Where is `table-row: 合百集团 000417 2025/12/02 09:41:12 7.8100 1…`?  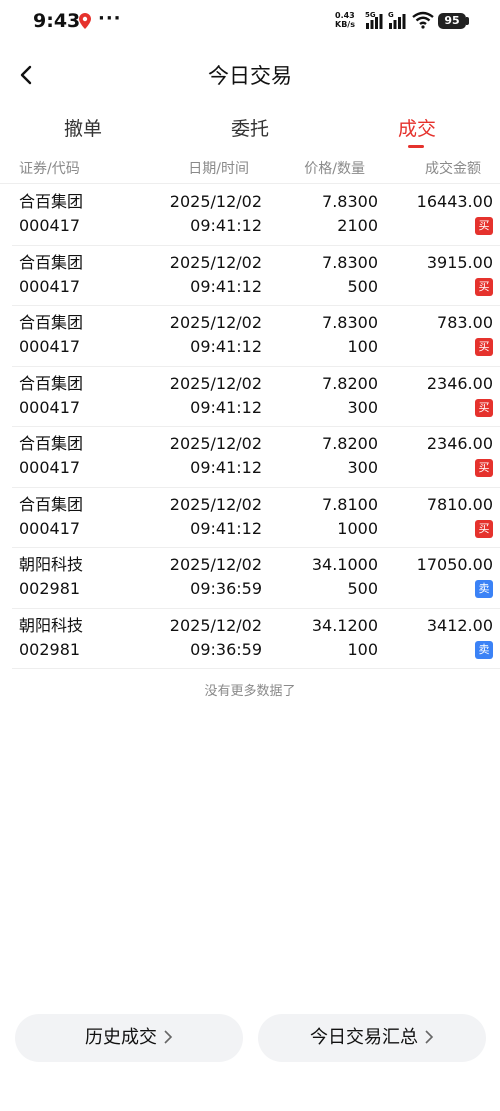
table-row: 合百集团 000417 2025/12/02 09:41:12 7.8100 1… is located at coordinates (256, 518).